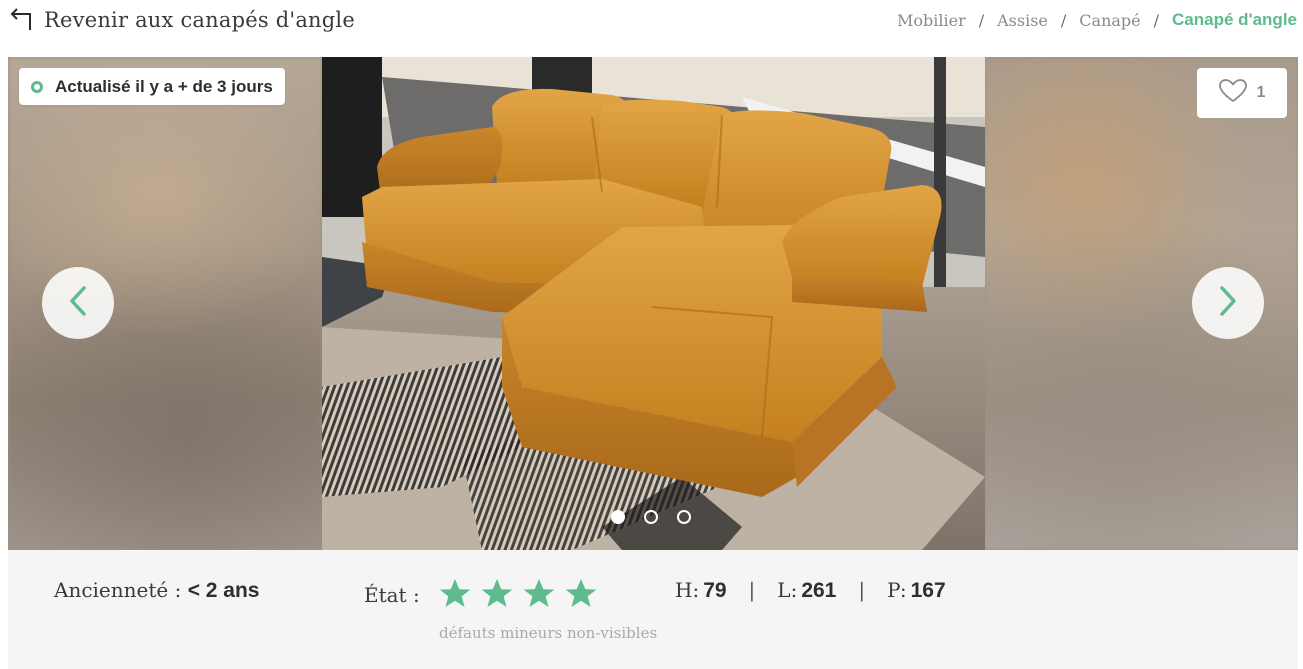 This screenshot has height=669, width=1303. I want to click on back-label: Revenir aux canapés d'angle, so click(199, 20).